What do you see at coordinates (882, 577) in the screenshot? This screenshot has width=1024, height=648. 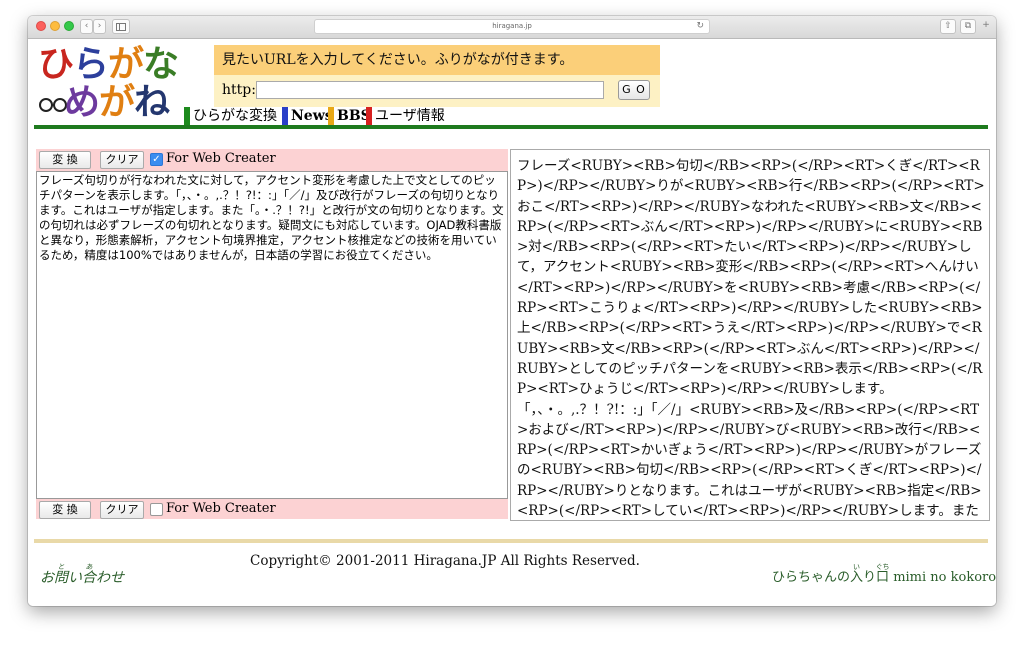 I see `entrance-kanji: 口` at bounding box center [882, 577].